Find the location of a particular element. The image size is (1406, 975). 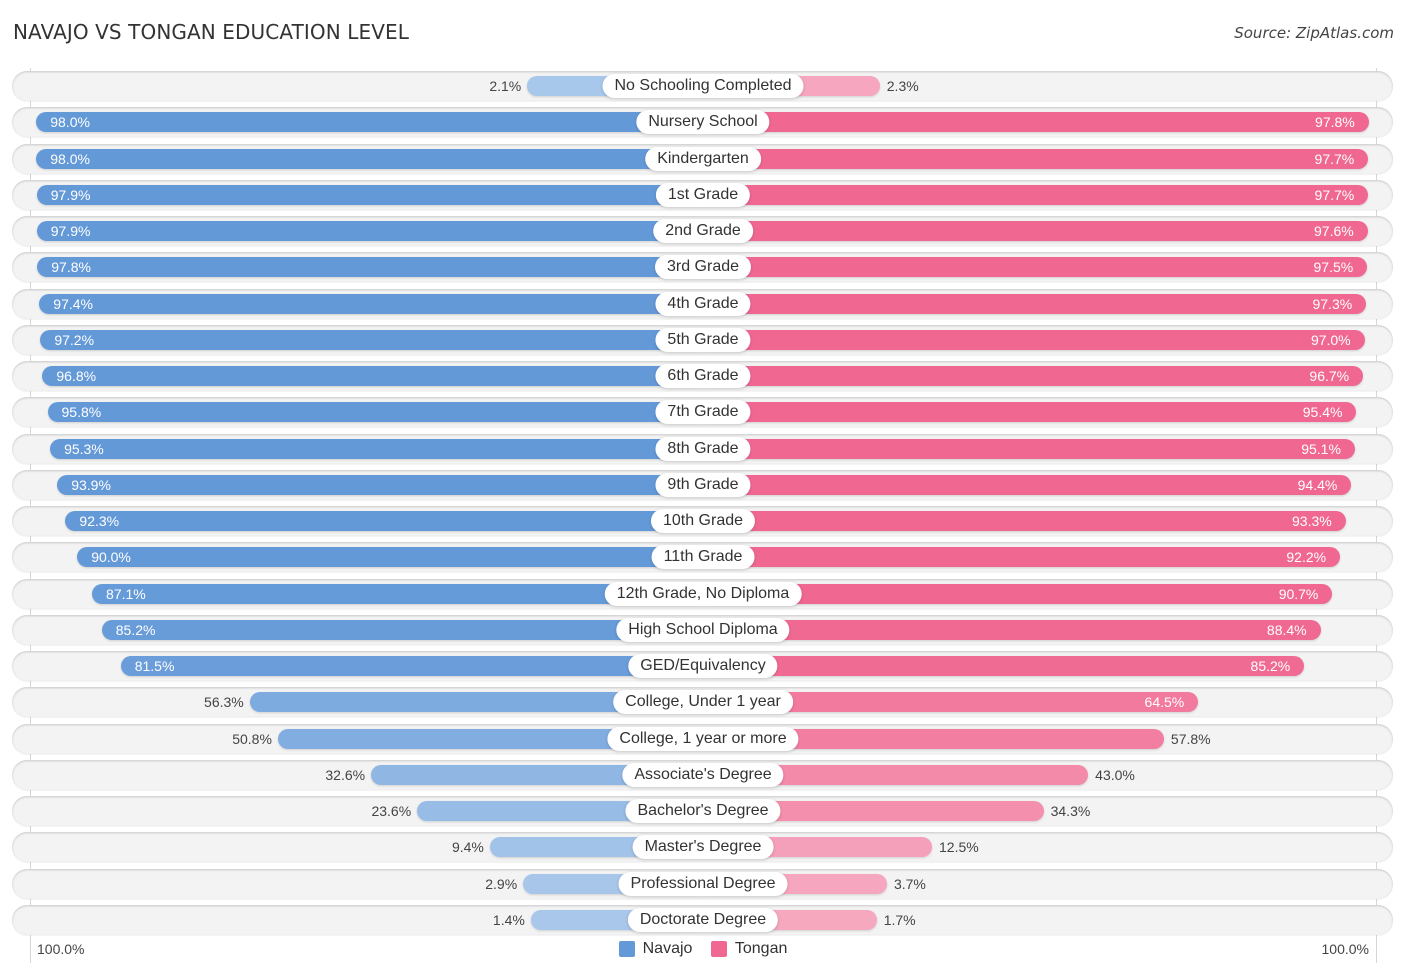

value-label-navajo: 96.8% is located at coordinates (76, 376).